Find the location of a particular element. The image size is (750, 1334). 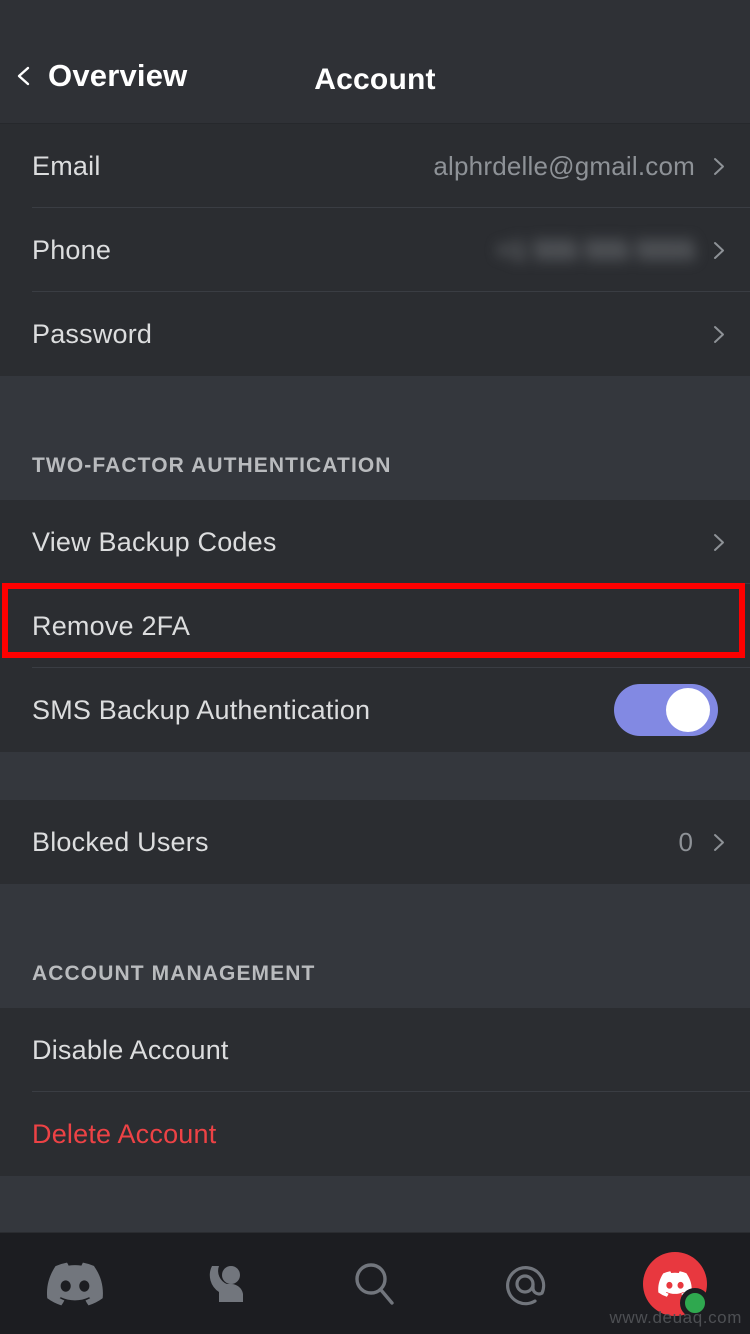

sidebar-item-search is located at coordinates (375, 1283).